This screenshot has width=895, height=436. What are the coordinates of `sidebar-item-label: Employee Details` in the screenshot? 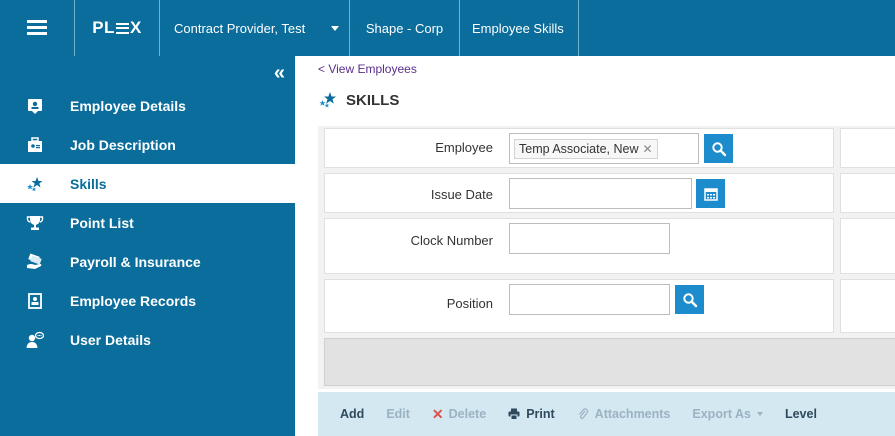 It's located at (128, 105).